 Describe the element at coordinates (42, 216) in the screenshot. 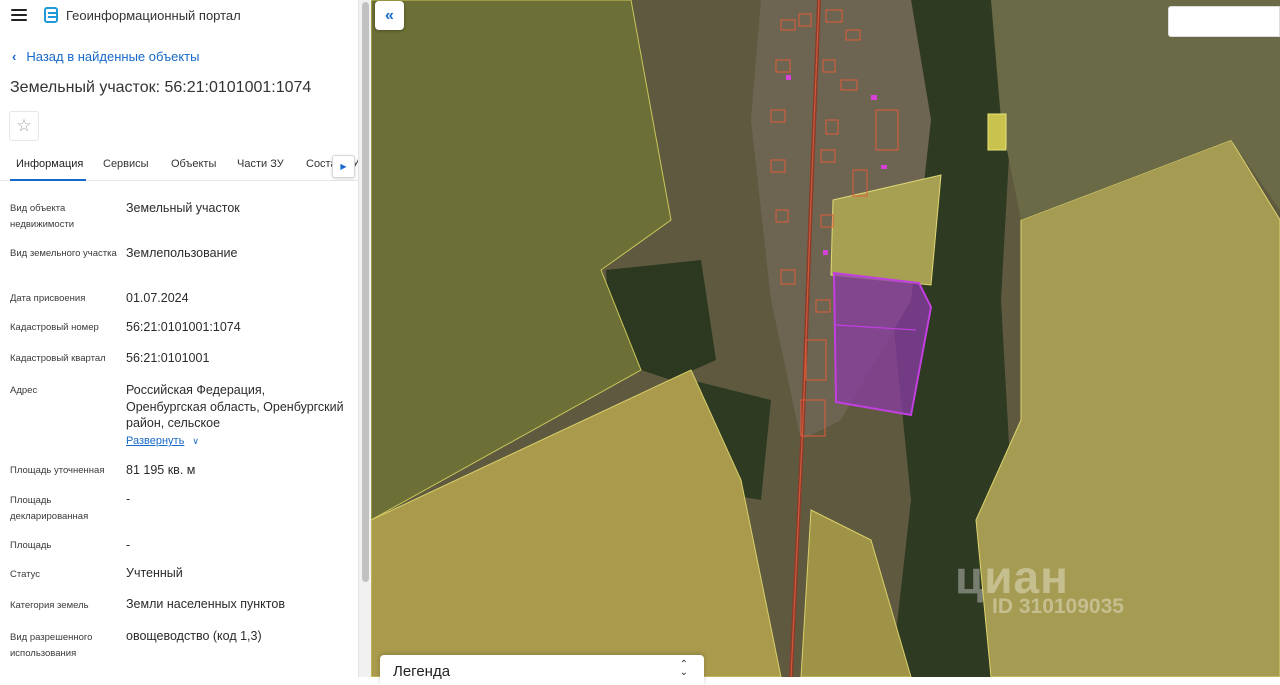

I see `attr-label: Вид объекта недвижимости` at that location.